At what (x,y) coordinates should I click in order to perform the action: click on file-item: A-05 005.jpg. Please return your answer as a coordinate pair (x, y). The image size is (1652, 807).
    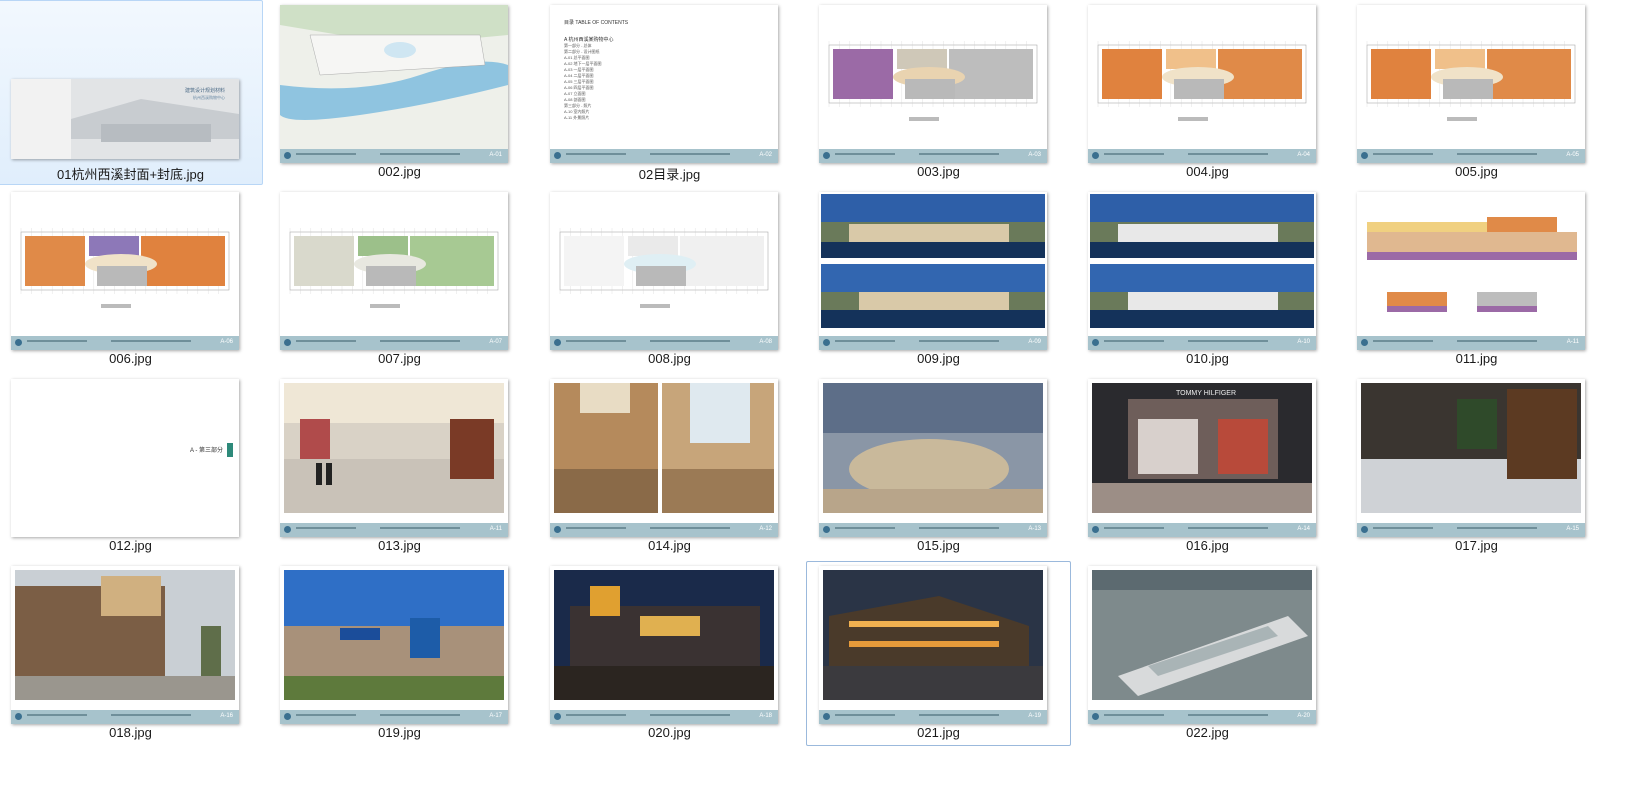
    Looking at the image, I should click on (1476, 92).